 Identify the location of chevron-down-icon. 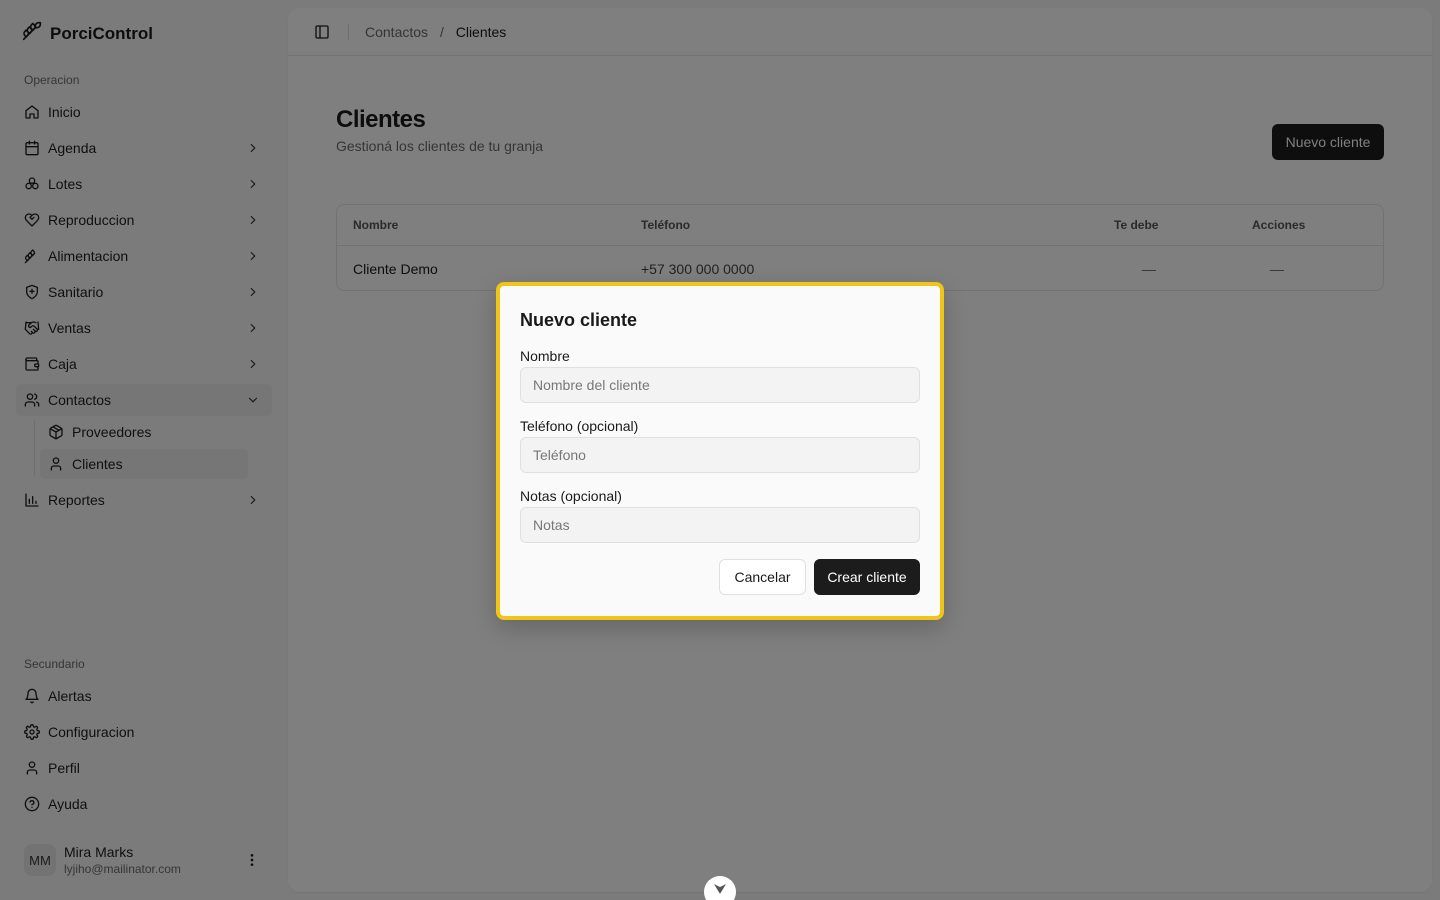
(720, 889).